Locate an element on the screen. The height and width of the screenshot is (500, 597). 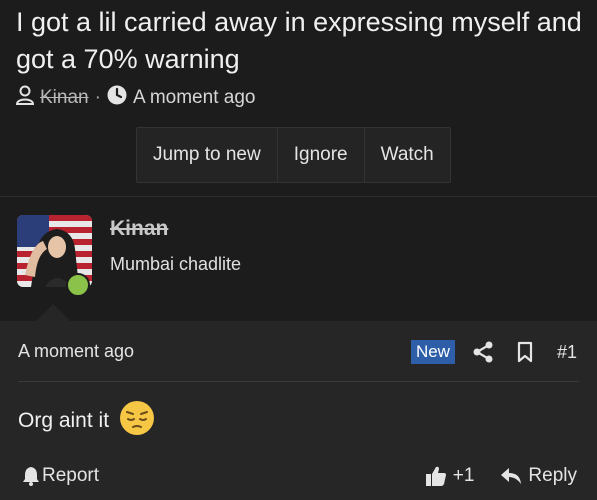
like-button: +1 is located at coordinates (450, 476).